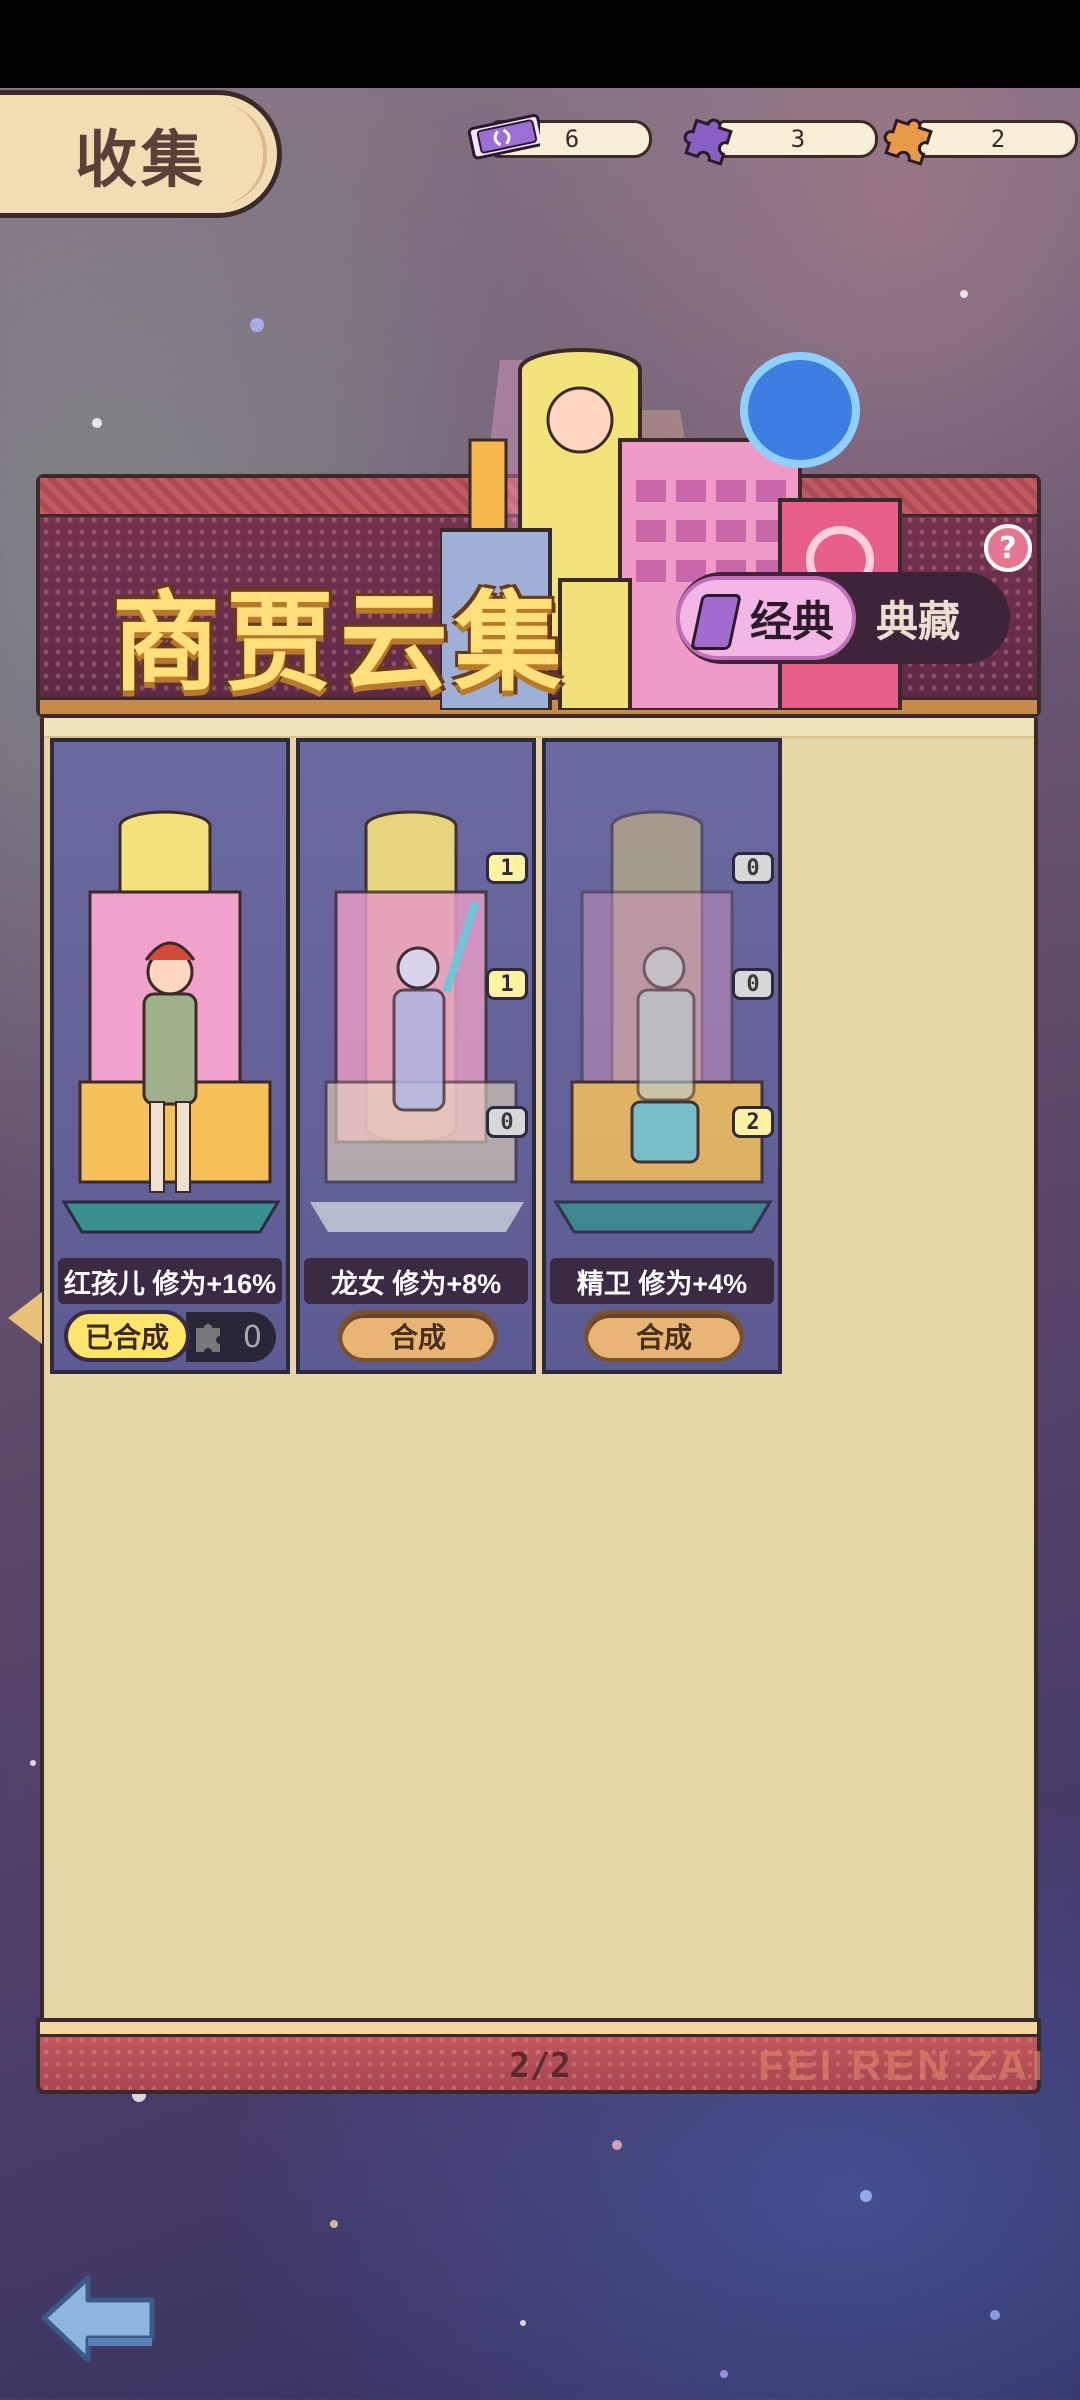 This screenshot has height=2400, width=1080. I want to click on tab-classic: 经典, so click(766, 618).